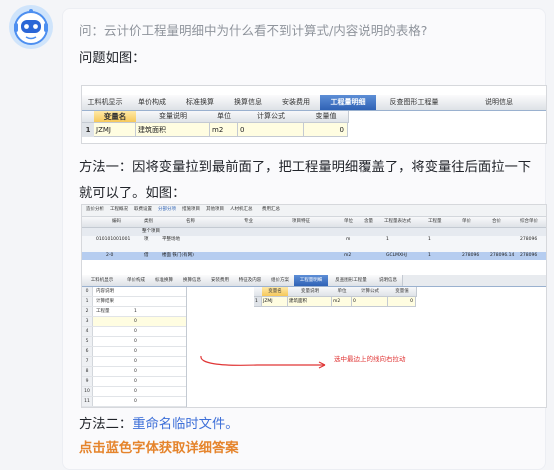 This screenshot has width=554, height=470. What do you see at coordinates (134, 342) in the screenshot?
I see `list-item: 50` at bounding box center [134, 342].